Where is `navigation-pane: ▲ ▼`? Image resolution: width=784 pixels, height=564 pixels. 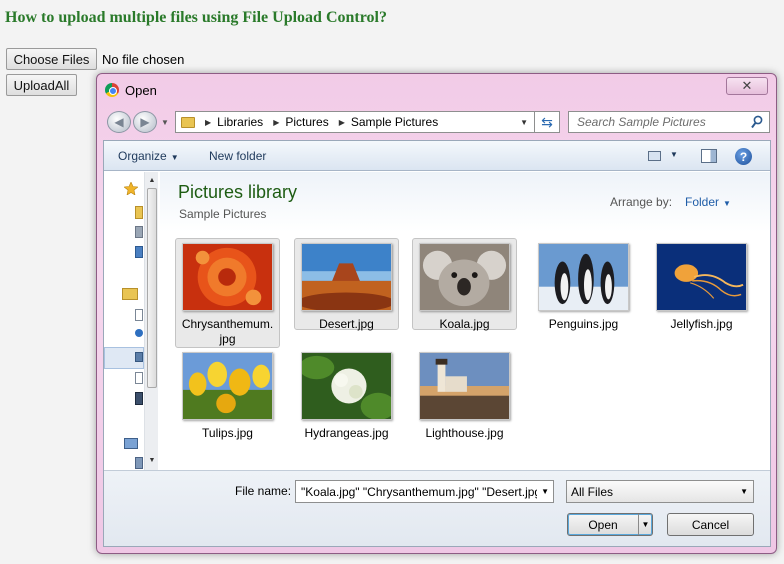 navigation-pane: ▲ ▼ is located at coordinates (132, 321).